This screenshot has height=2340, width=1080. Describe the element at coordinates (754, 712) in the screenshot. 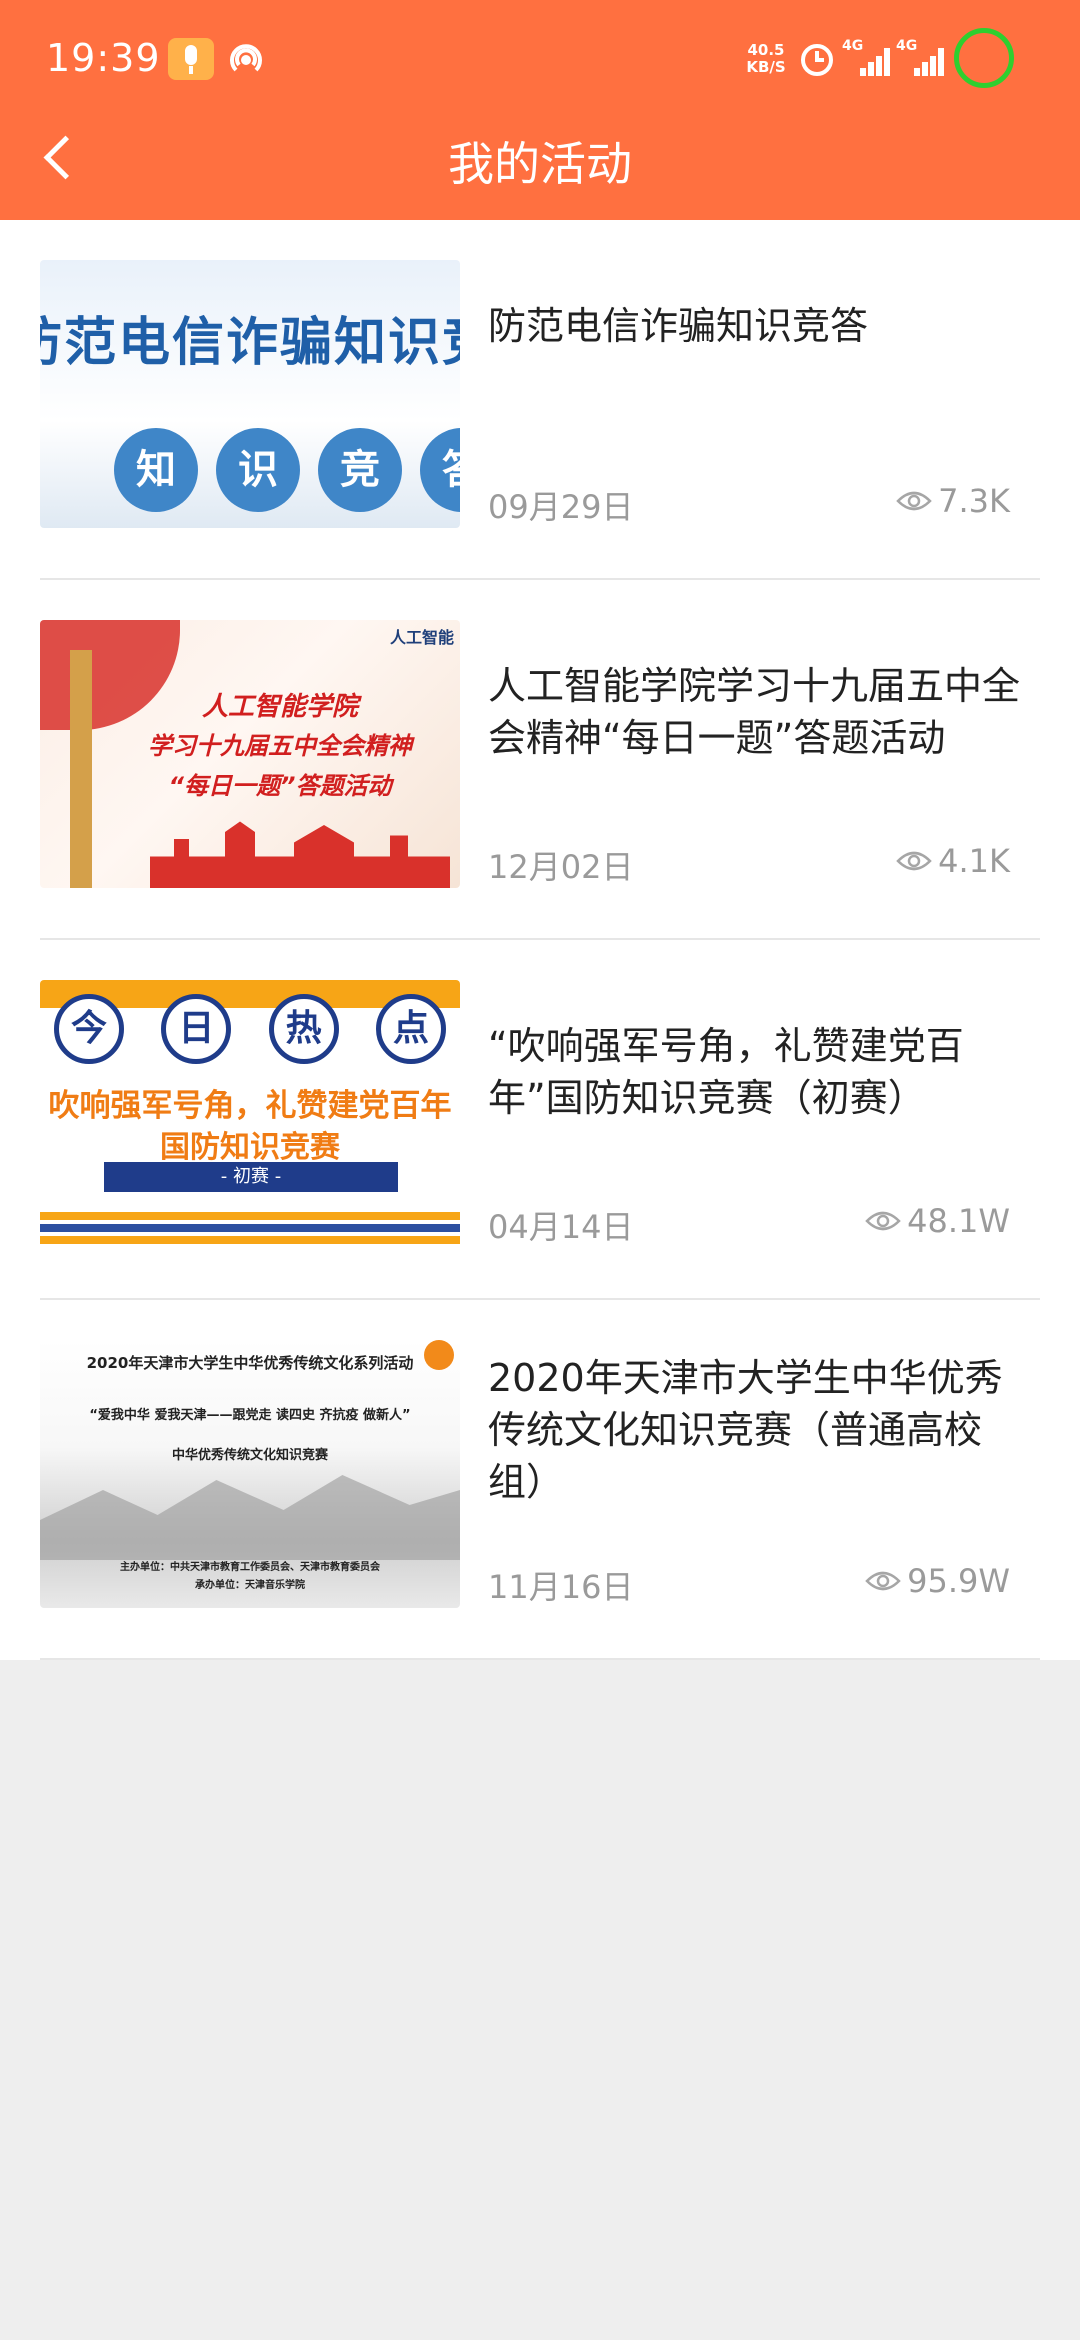

I see `activity-title: 人工智能学院学习十九届五中全会精神“每日一题”答题活动` at that location.